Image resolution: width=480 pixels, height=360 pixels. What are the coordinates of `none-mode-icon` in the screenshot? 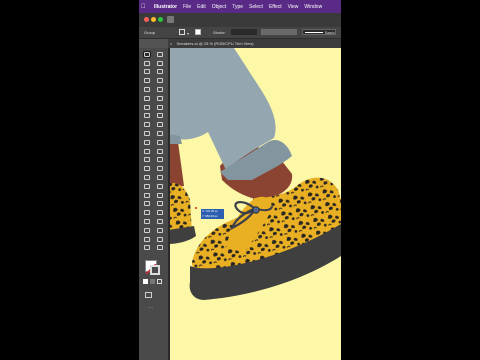 It's located at (159, 281).